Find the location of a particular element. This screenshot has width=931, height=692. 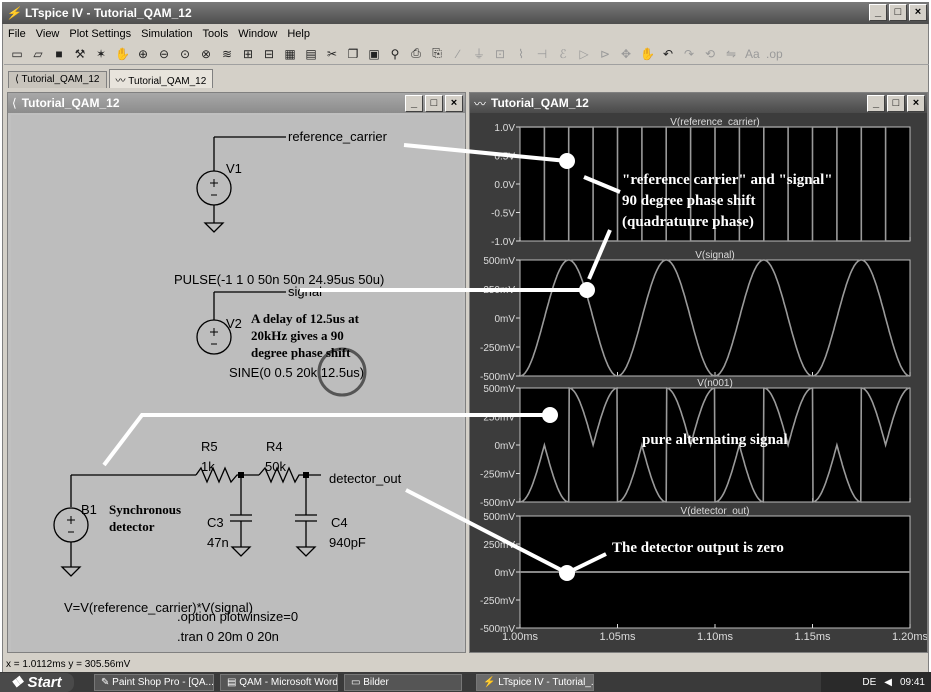

print-setup-icon: ⎙ is located at coordinates (416, 53).